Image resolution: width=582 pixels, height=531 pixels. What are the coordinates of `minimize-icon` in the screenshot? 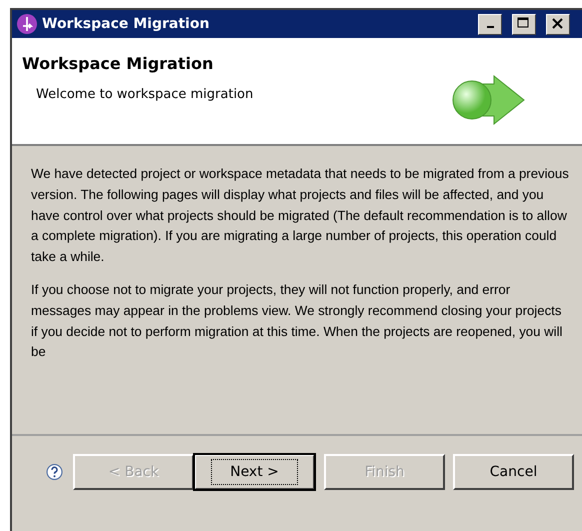 It's located at (490, 27).